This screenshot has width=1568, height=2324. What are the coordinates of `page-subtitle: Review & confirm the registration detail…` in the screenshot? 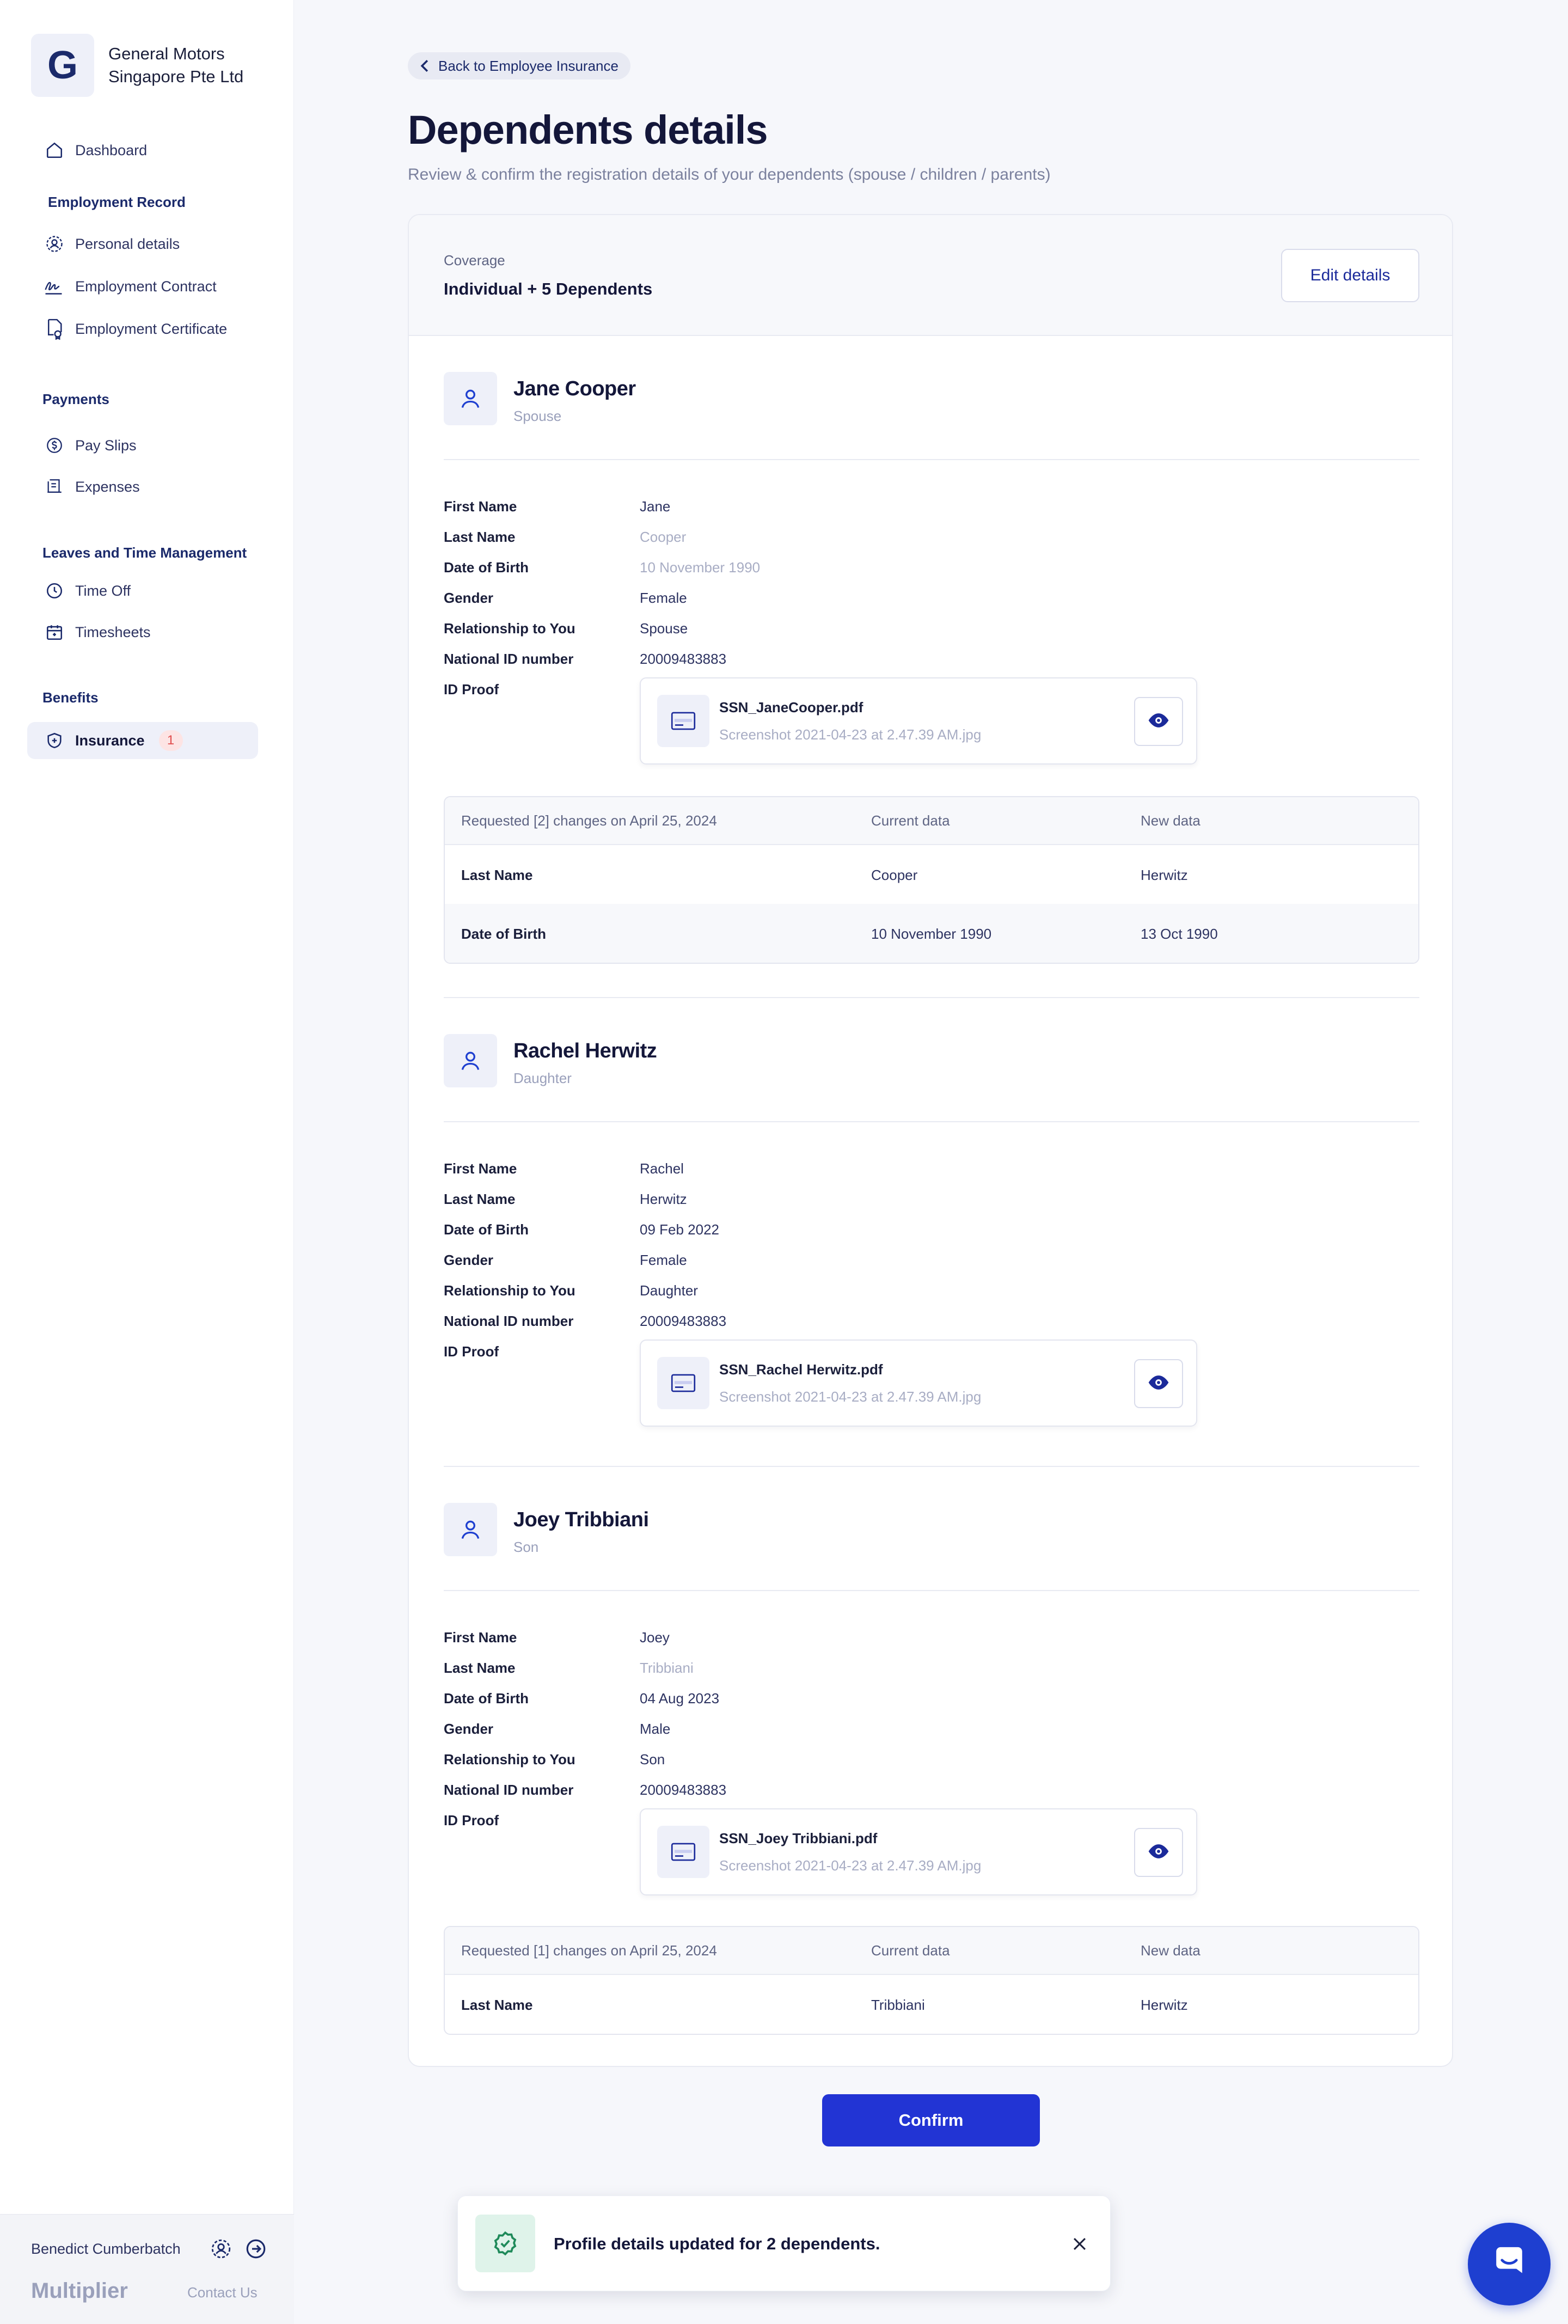 It's located at (729, 175).